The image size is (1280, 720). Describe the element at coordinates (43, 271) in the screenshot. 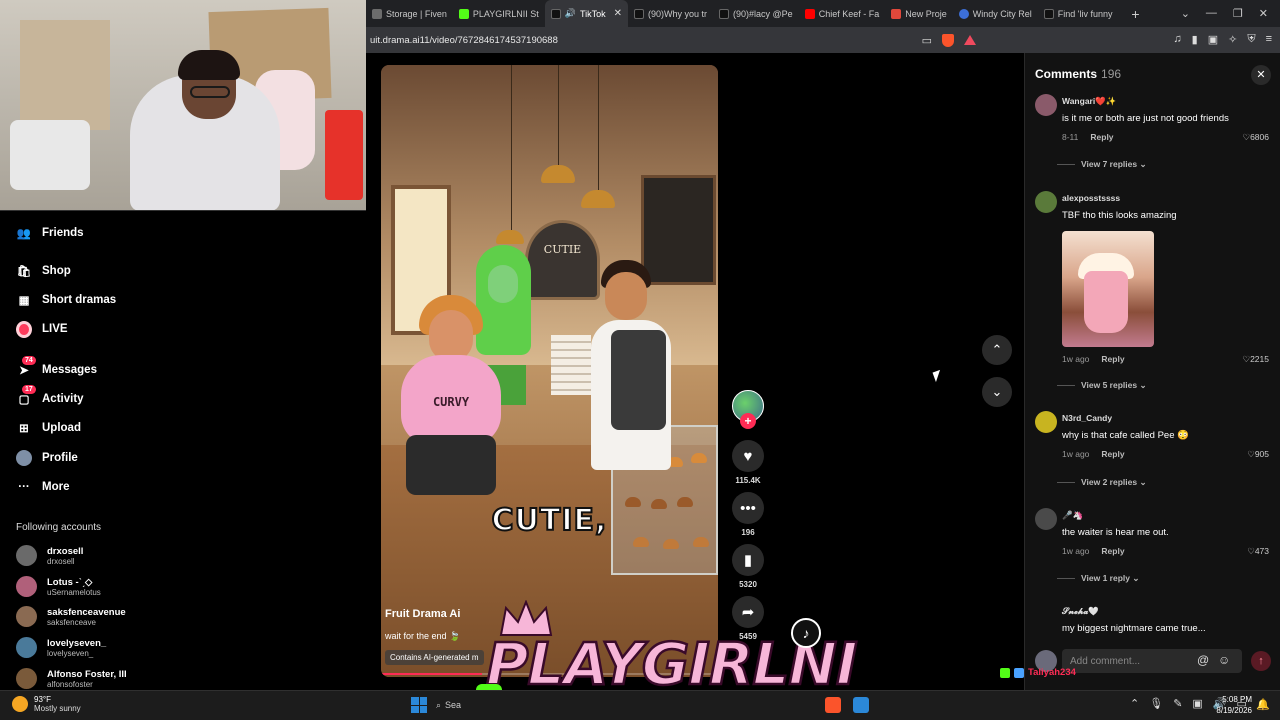

I see `sidebar-item-shop: 🛍 Shop` at that location.